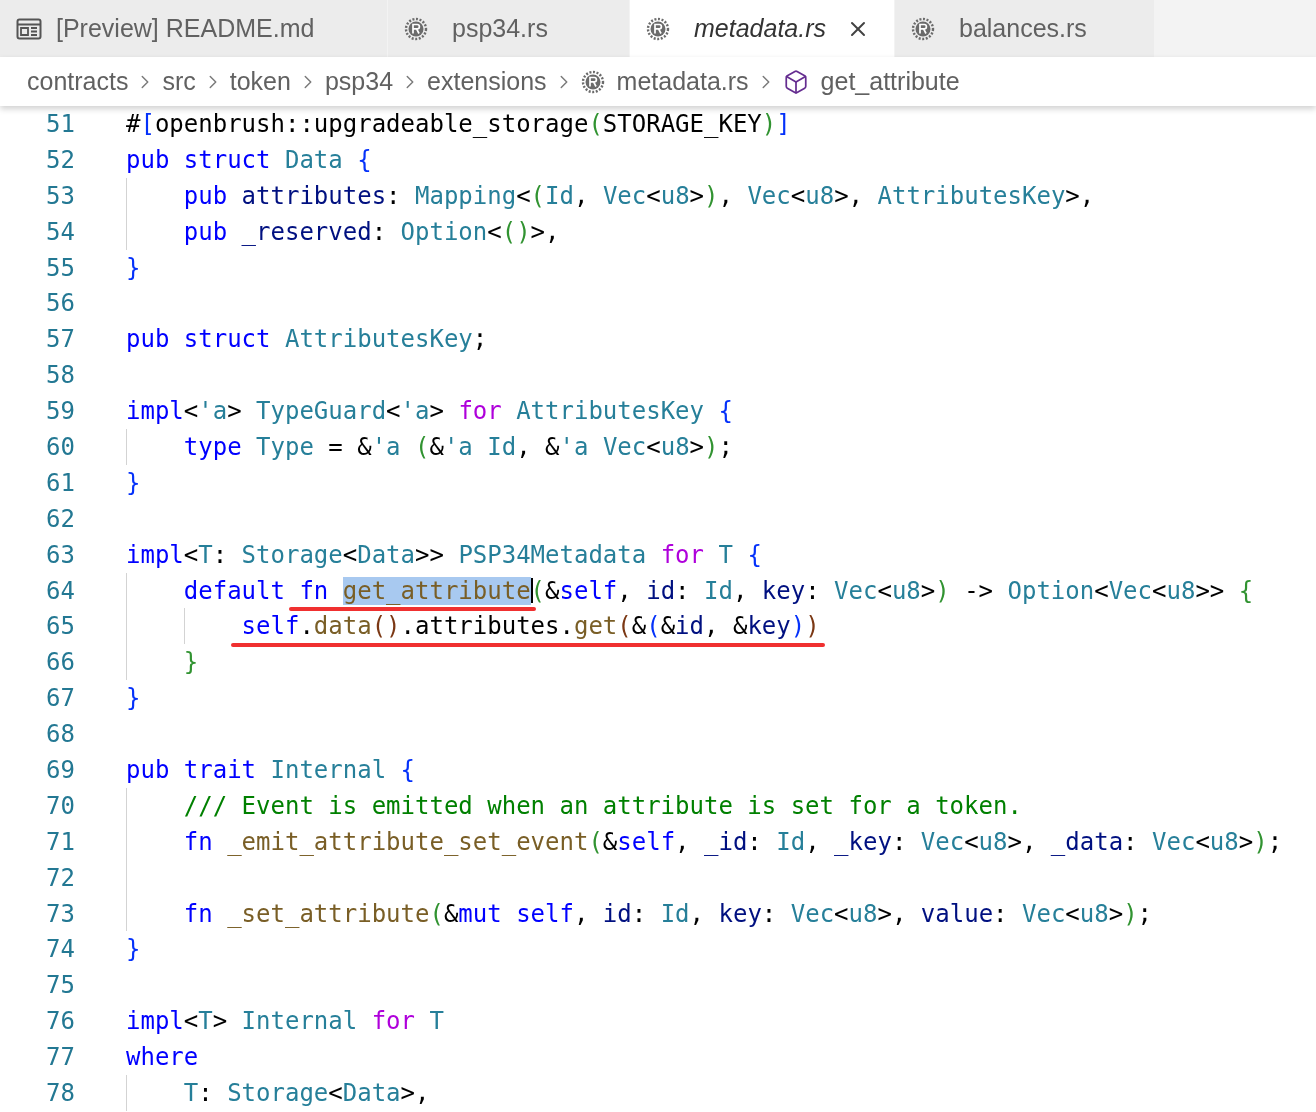 The width and height of the screenshot is (1316, 1112). Describe the element at coordinates (60, 303) in the screenshot. I see `line-number: 56` at that location.